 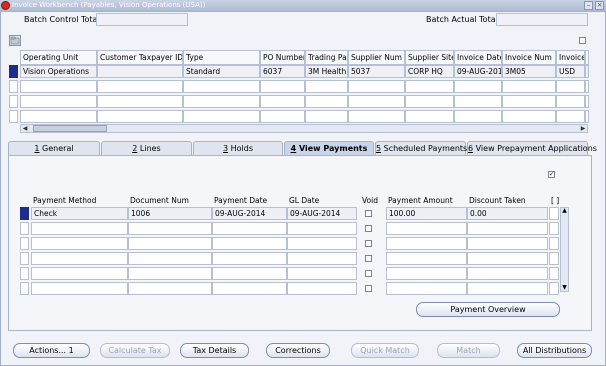 What do you see at coordinates (376, 71) in the screenshot?
I see `invoices-cell: 5037` at bounding box center [376, 71].